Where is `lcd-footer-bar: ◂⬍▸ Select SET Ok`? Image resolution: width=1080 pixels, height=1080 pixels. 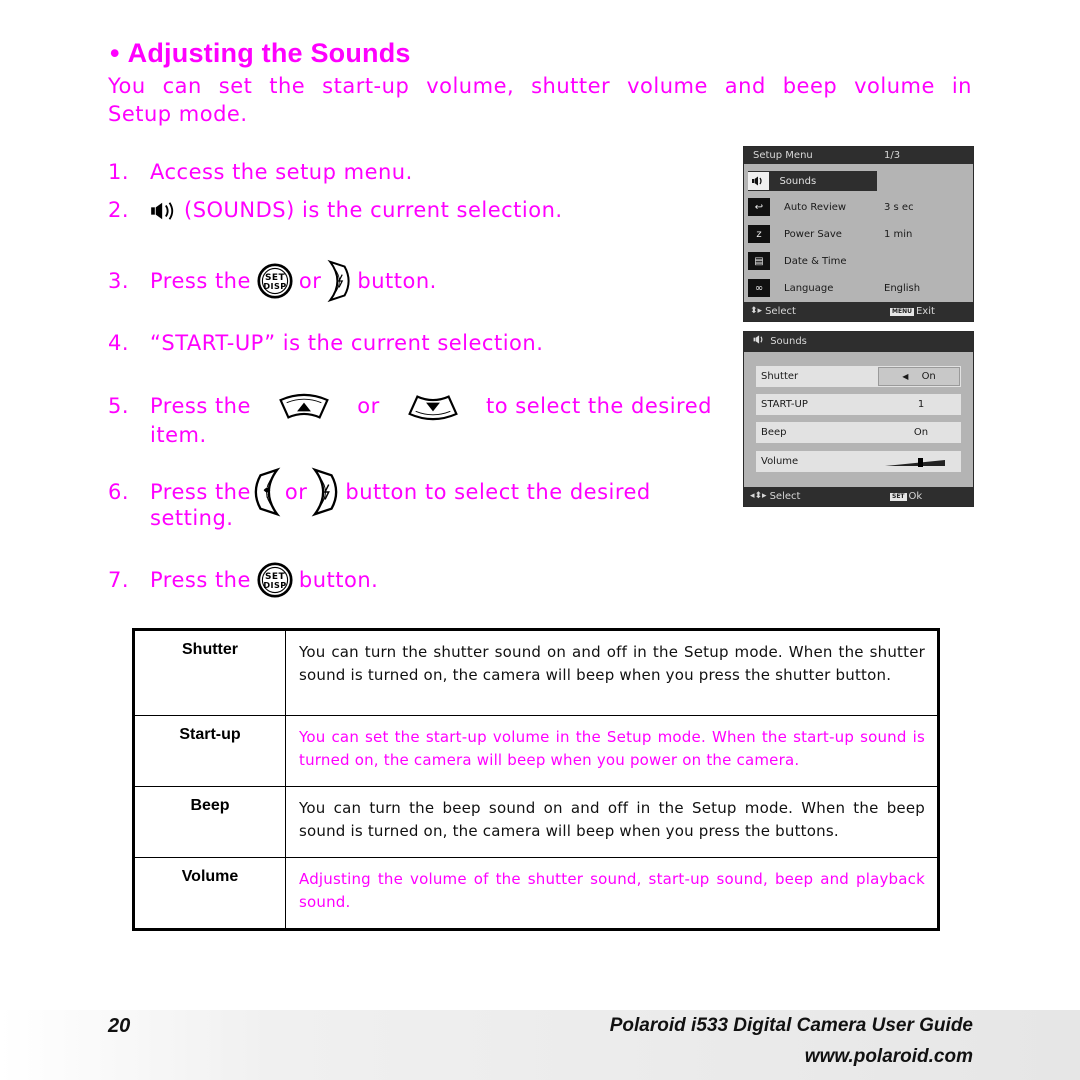
lcd-footer-bar: ◂⬍▸ Select SET Ok is located at coordinates (858, 496).